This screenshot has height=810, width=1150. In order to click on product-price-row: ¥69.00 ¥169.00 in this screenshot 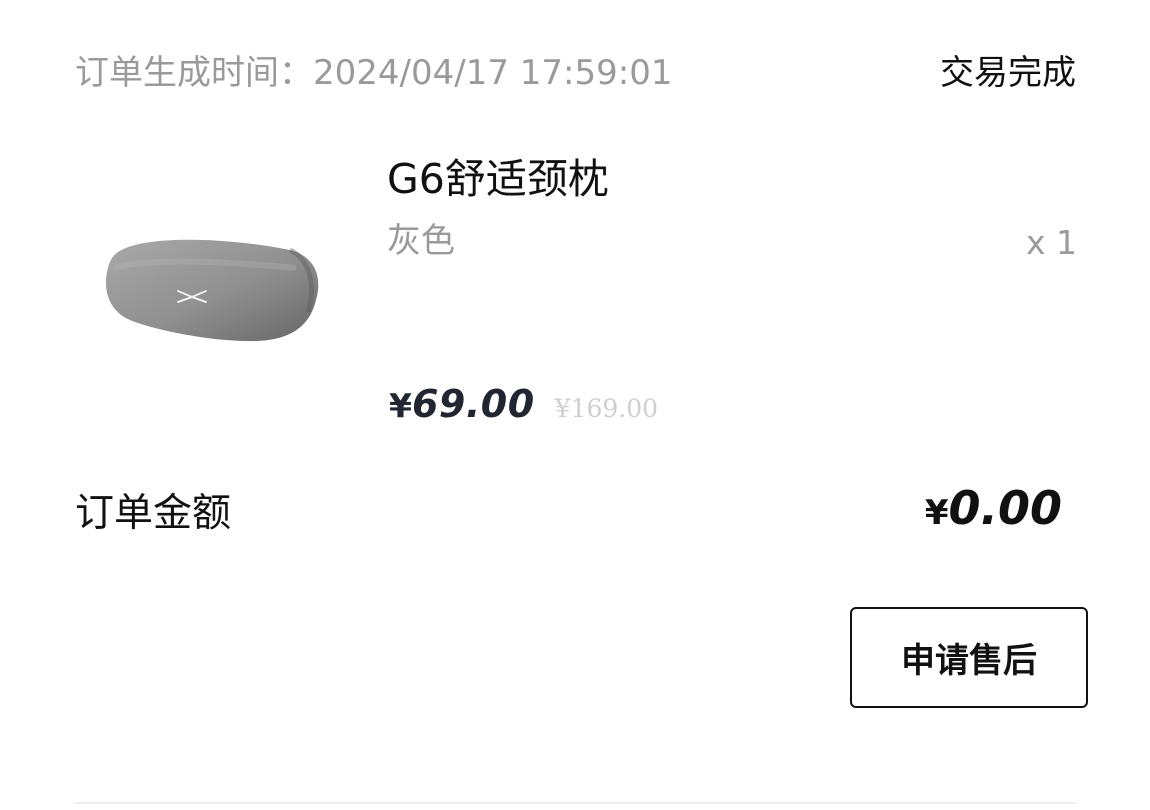, I will do `click(523, 410)`.